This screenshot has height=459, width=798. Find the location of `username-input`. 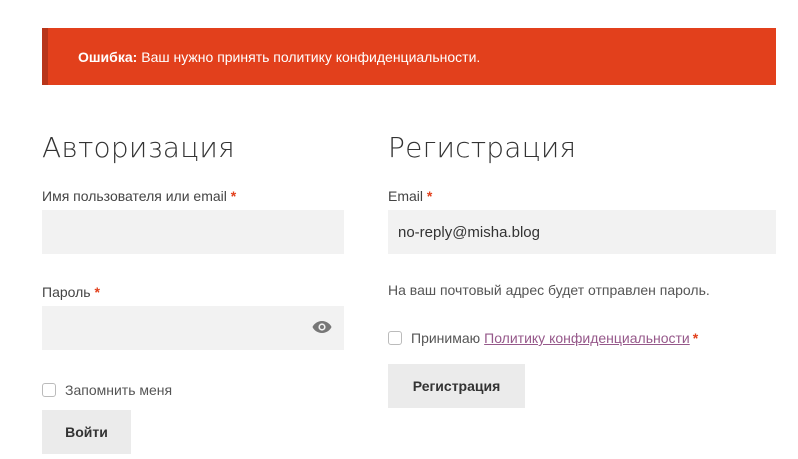

username-input is located at coordinates (193, 232).